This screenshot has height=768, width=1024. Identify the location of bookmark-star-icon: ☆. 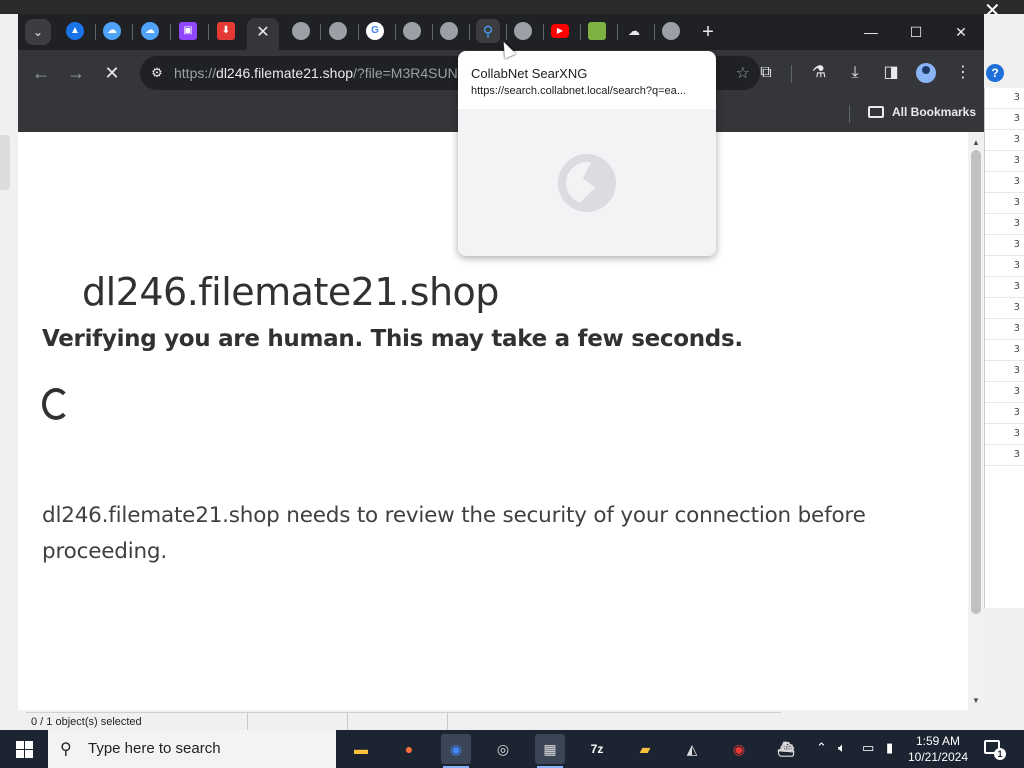
(743, 73).